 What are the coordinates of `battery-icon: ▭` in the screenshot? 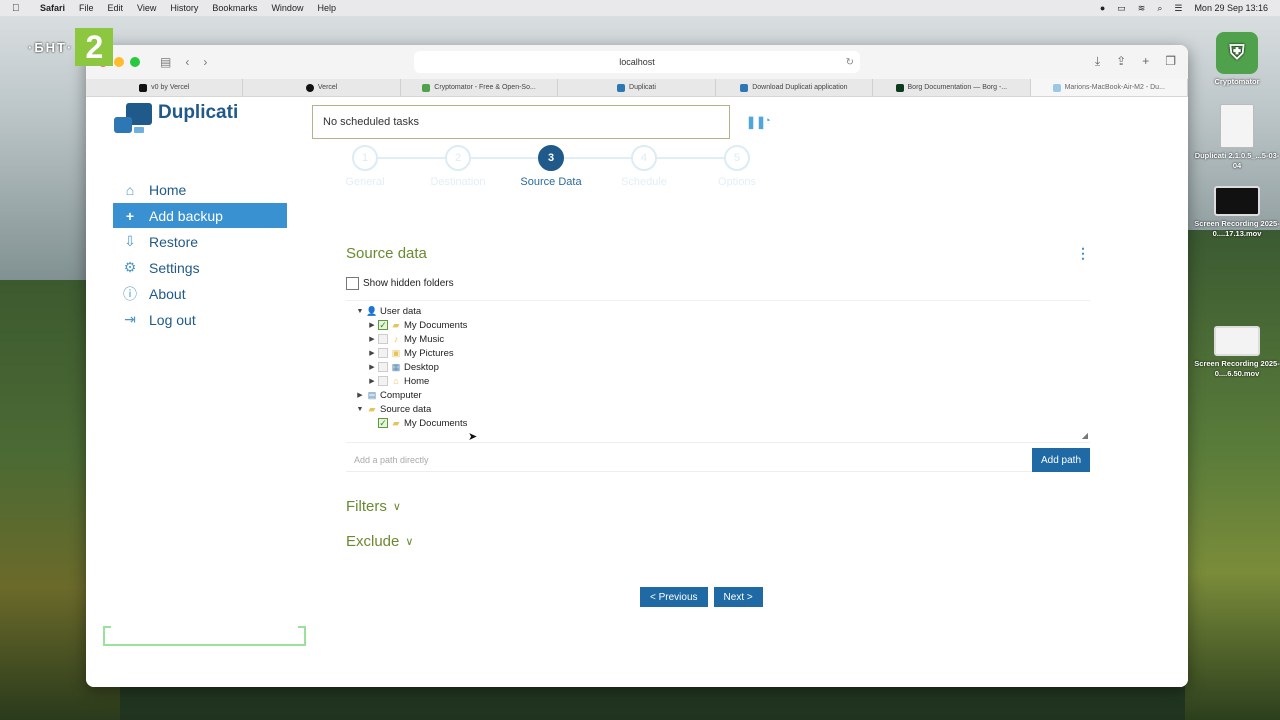 It's located at (1121, 8).